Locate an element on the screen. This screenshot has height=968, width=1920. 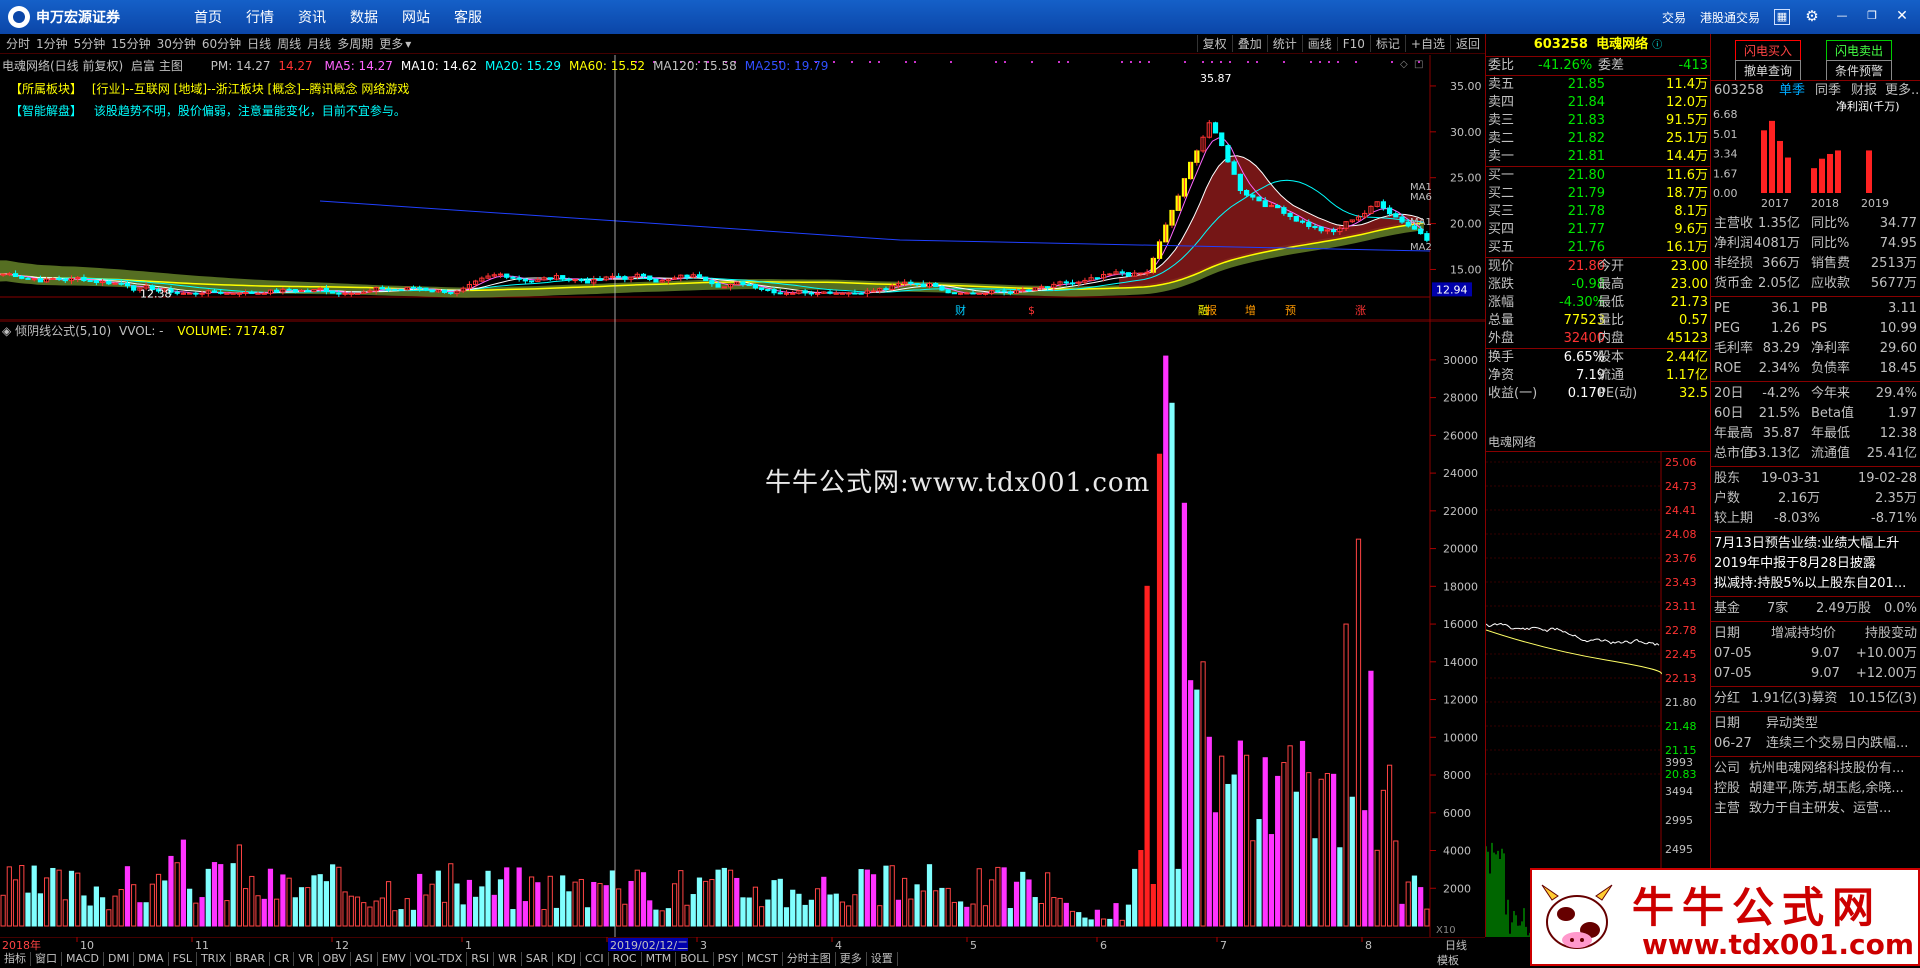
note-text: 7月13日预告业绩:业绩大幅上升 is located at coordinates (1806, 544).